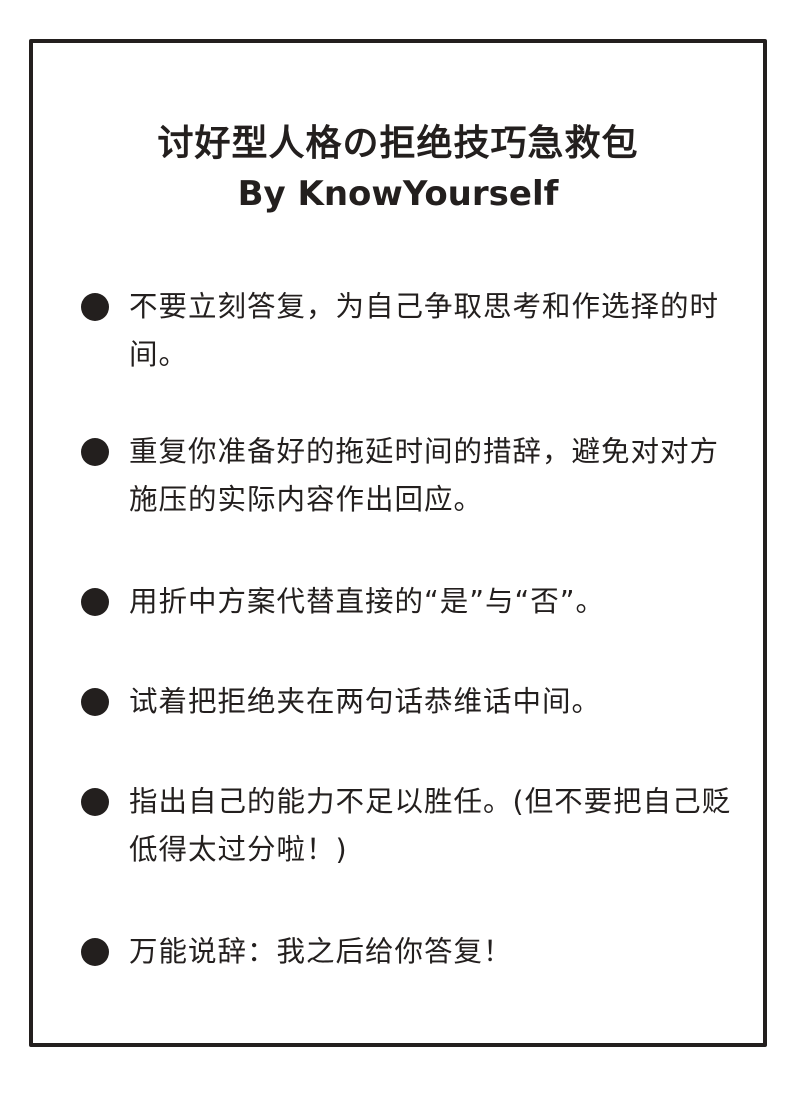 Image resolution: width=800 pixels, height=1095 pixels. I want to click on page-subtitle: By KnowYourself, so click(398, 194).